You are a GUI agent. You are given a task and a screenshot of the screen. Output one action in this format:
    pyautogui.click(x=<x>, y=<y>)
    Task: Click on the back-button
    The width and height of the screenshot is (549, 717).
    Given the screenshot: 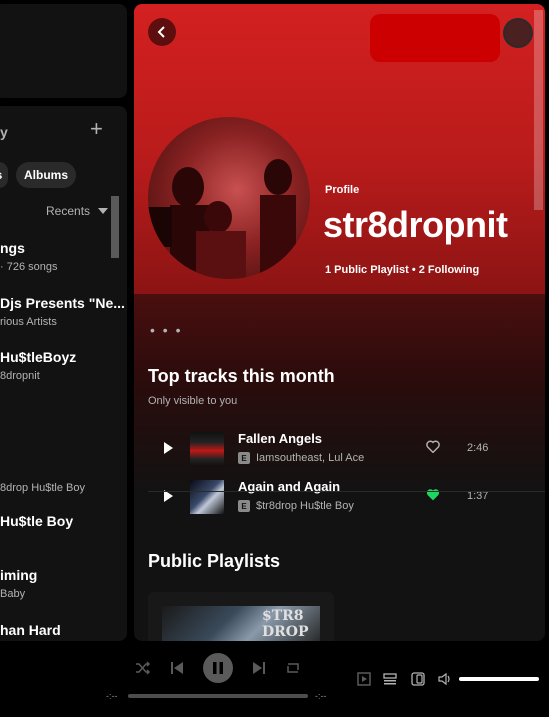 What is the action you would take?
    pyautogui.click(x=162, y=32)
    